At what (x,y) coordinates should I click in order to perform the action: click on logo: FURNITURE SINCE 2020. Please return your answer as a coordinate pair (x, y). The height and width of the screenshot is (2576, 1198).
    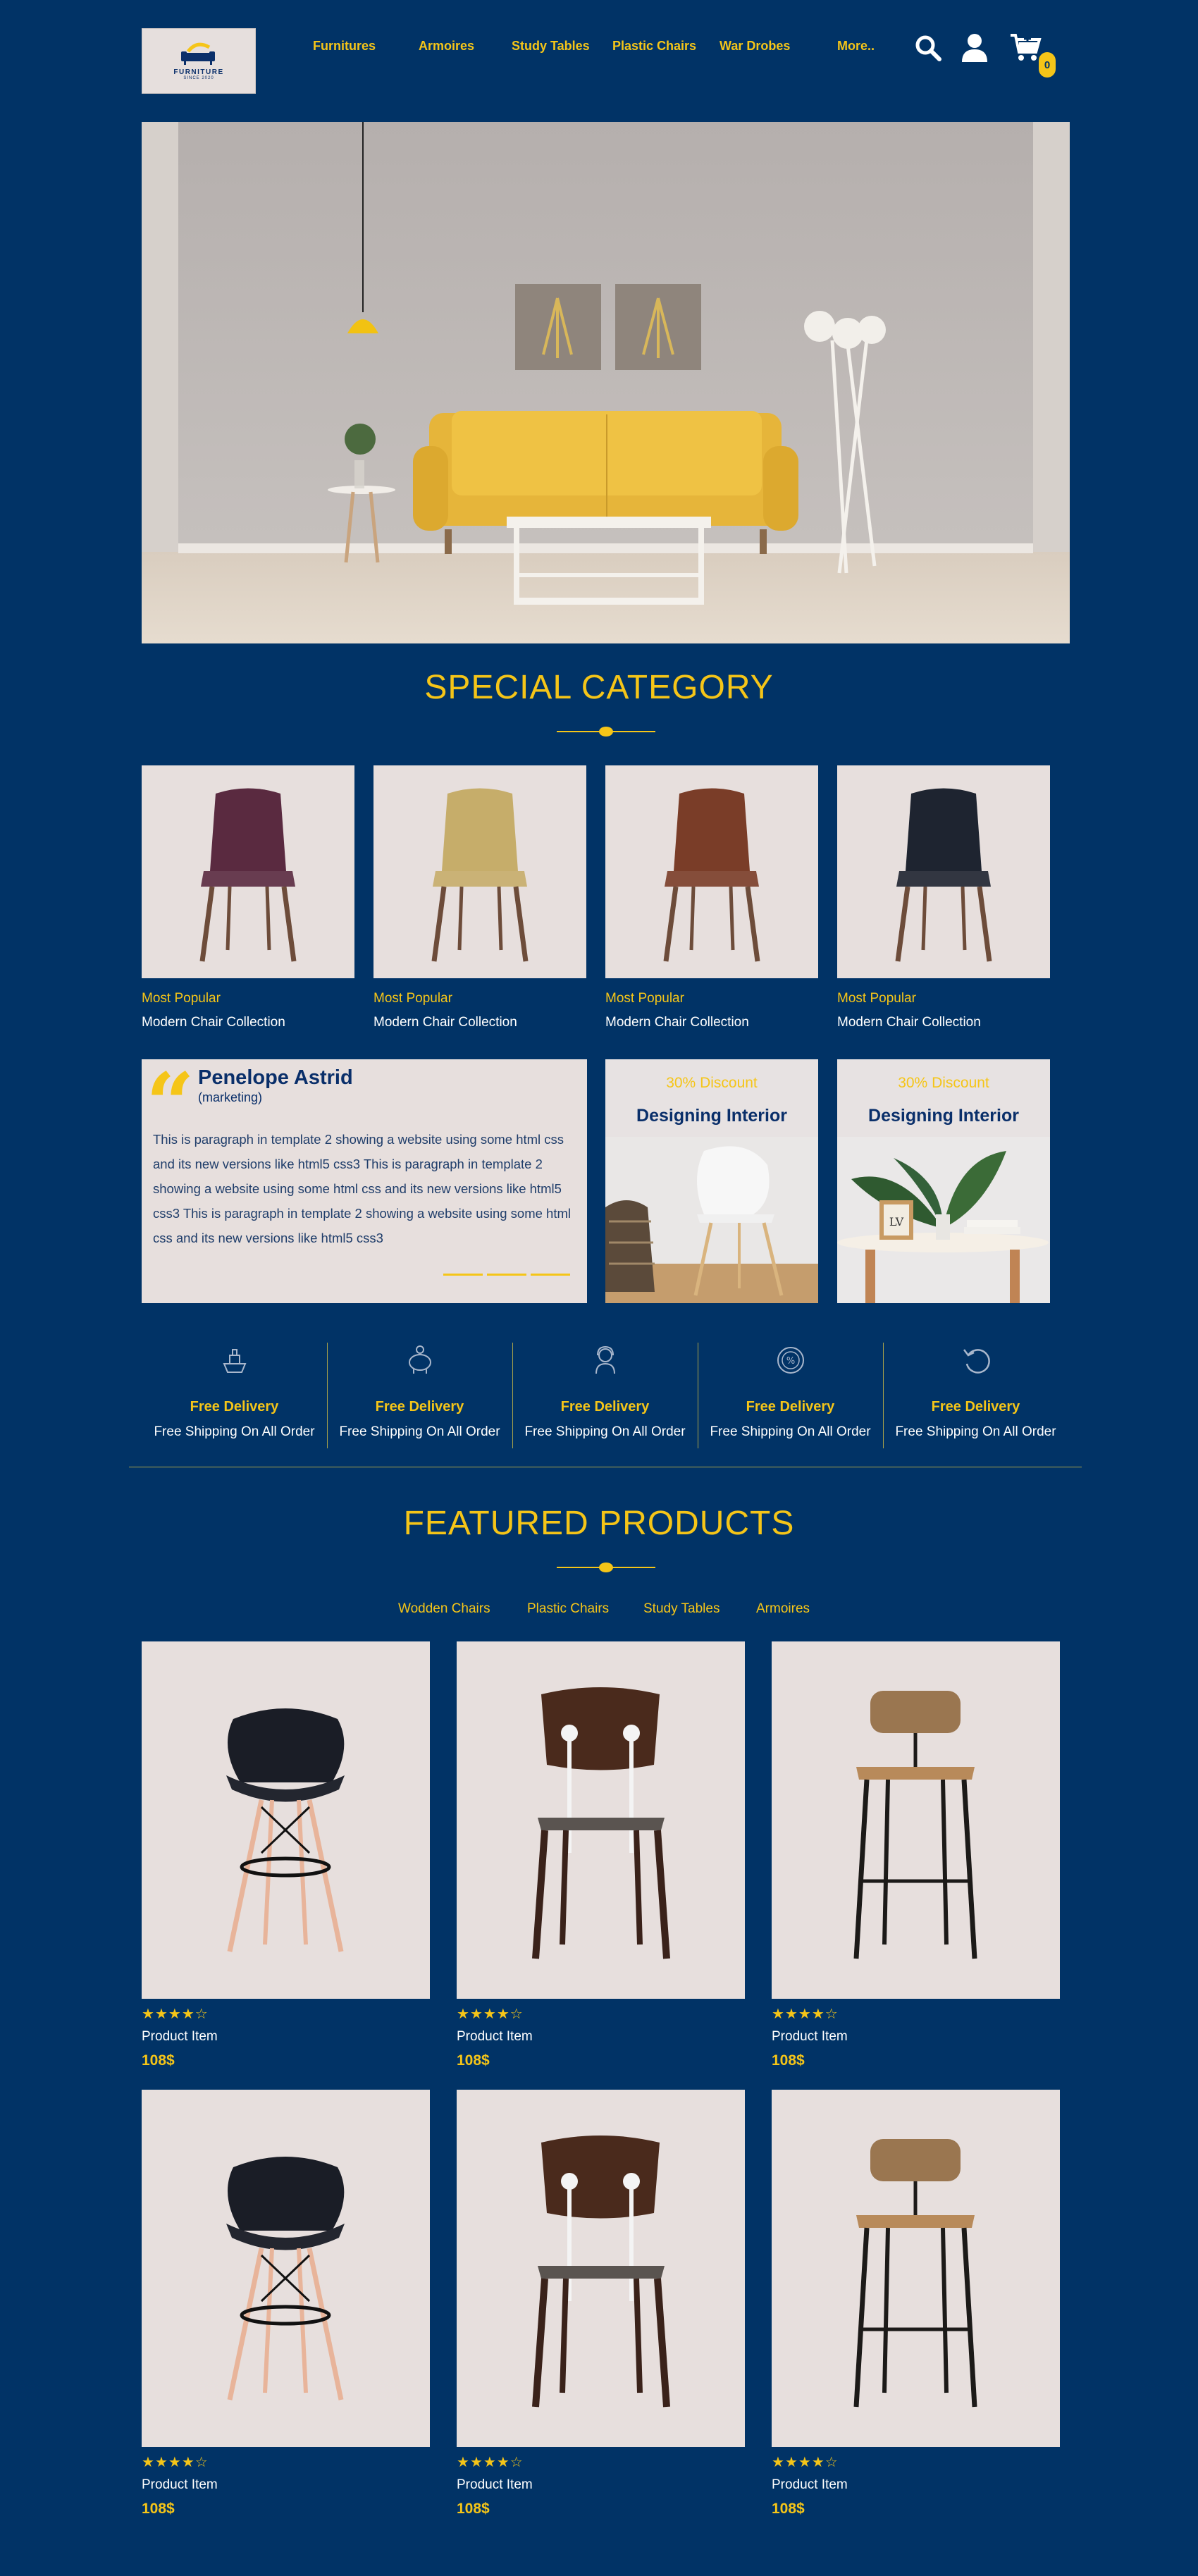
    Looking at the image, I should click on (199, 61).